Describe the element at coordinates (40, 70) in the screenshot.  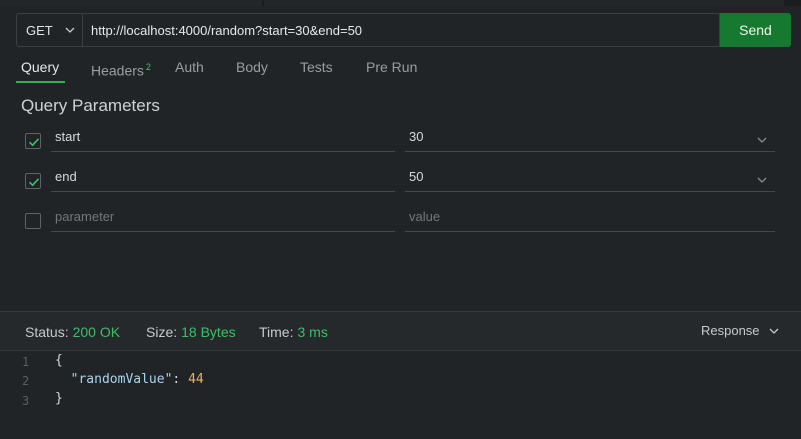
I see `tab-query: Query` at that location.